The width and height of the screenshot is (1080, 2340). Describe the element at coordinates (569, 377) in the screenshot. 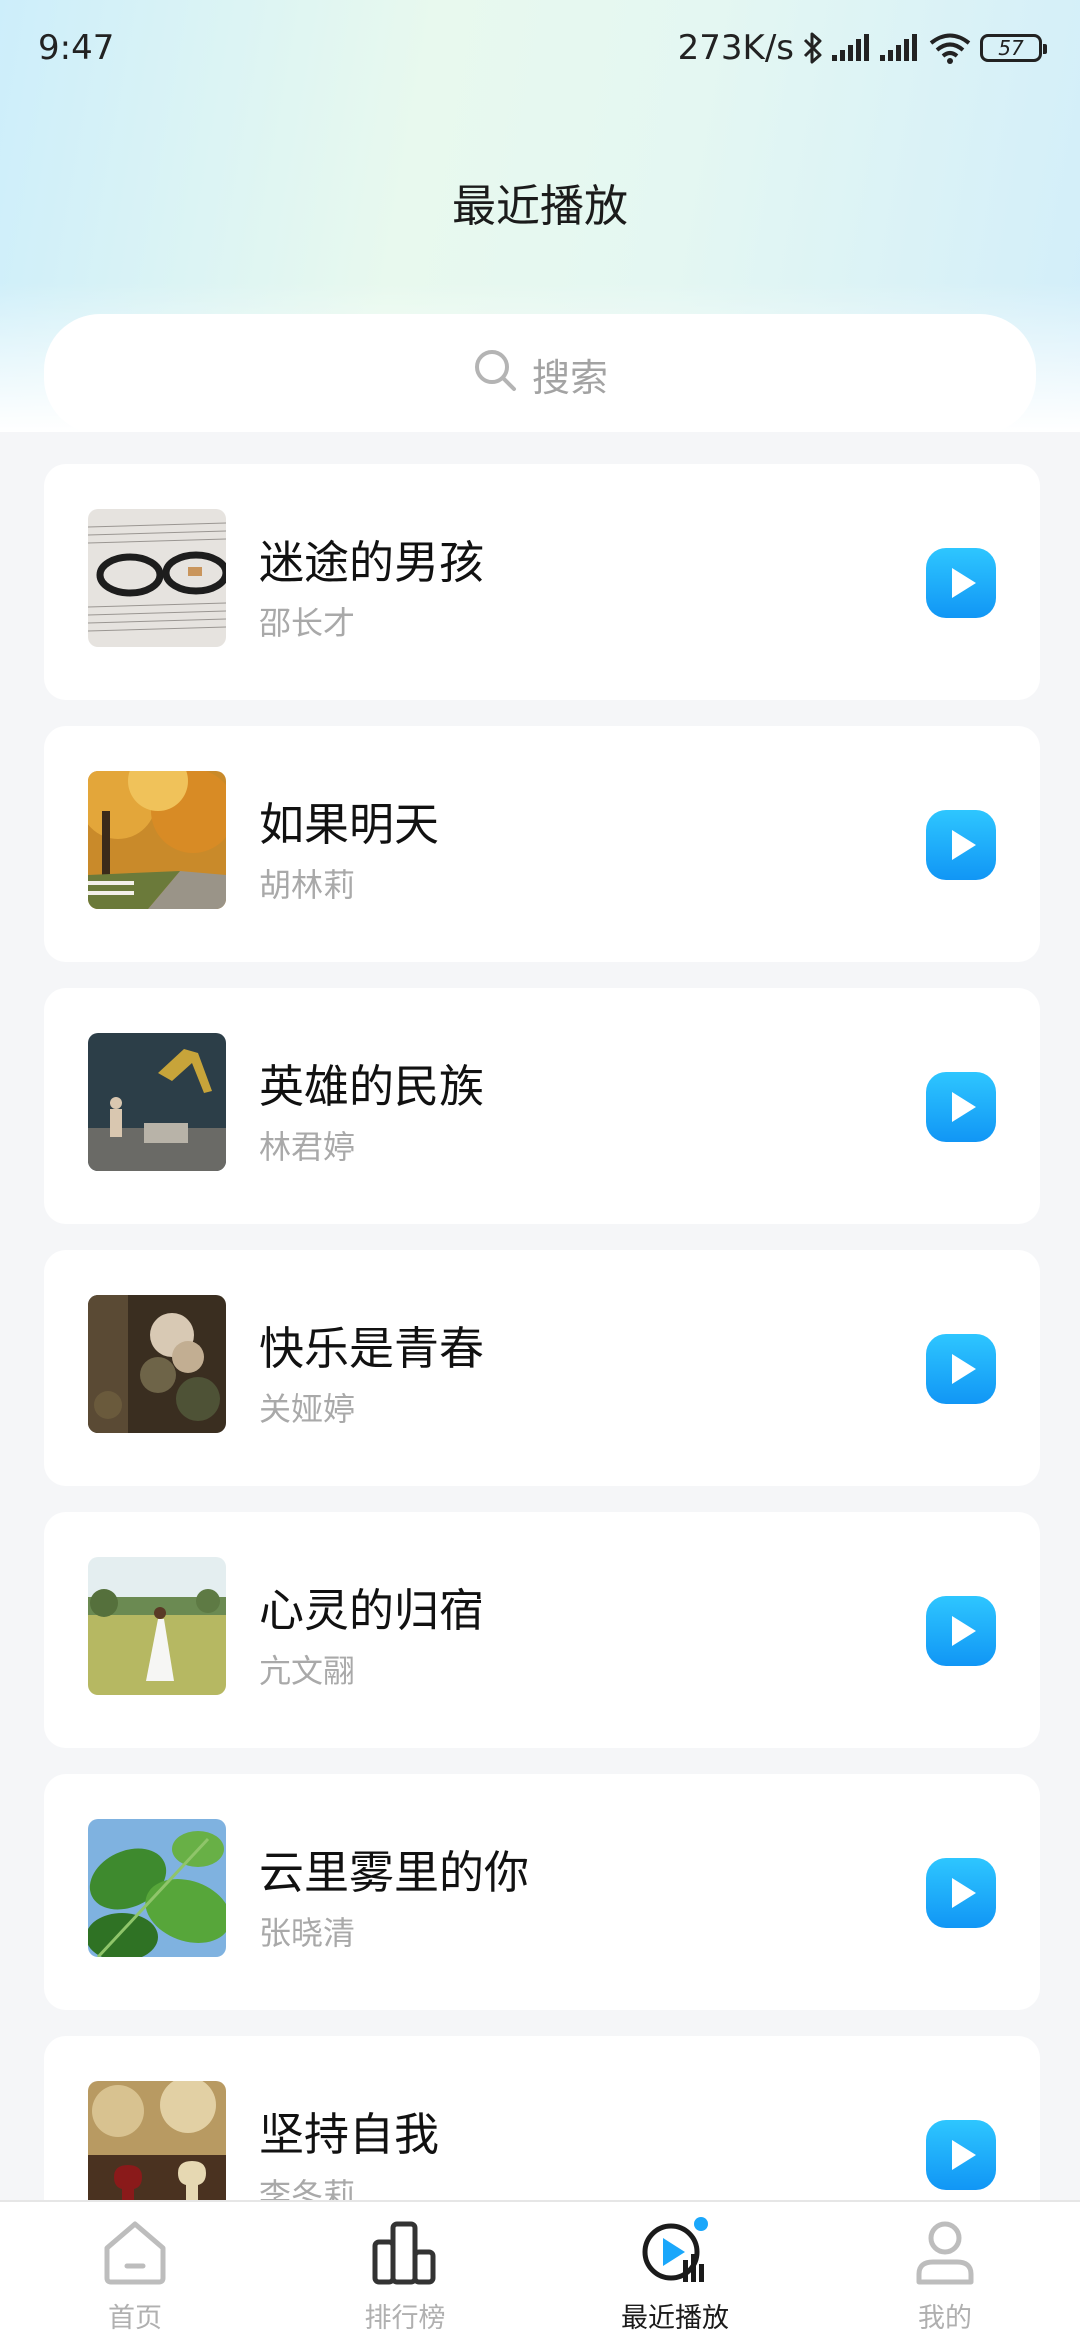

I see `search-placeholder: 搜索` at that location.